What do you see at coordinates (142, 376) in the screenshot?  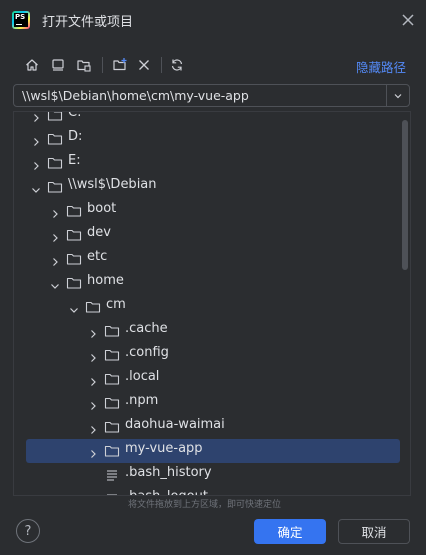 I see `tree-item-label: .local` at bounding box center [142, 376].